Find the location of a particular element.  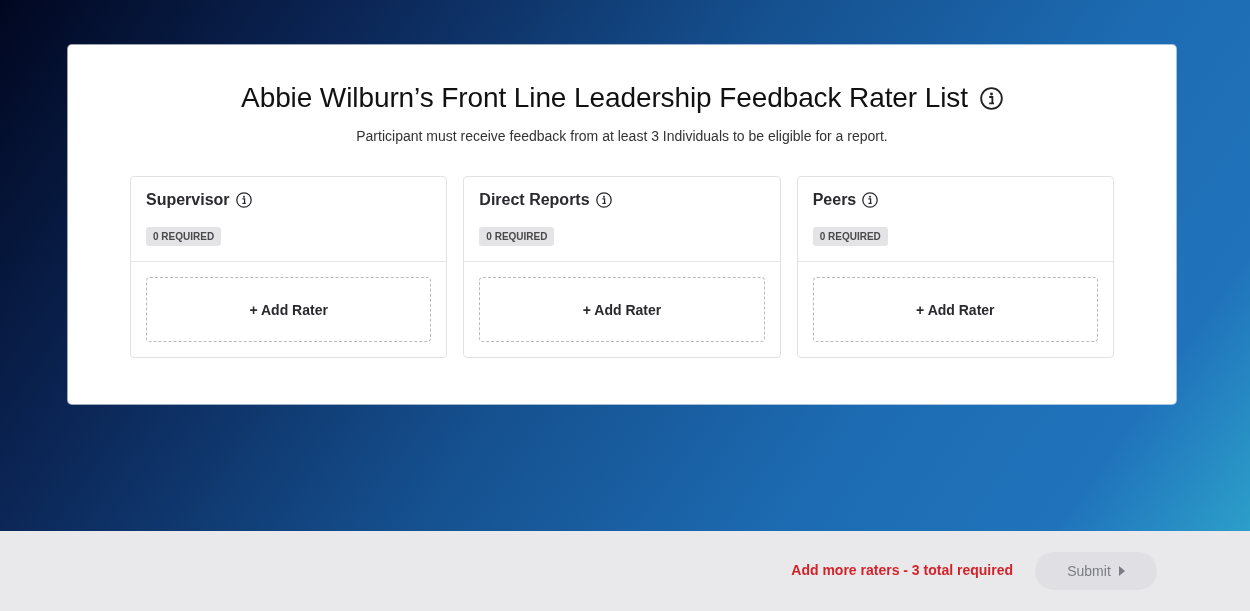

warning-message: Add more raters - 3 total required is located at coordinates (902, 569).